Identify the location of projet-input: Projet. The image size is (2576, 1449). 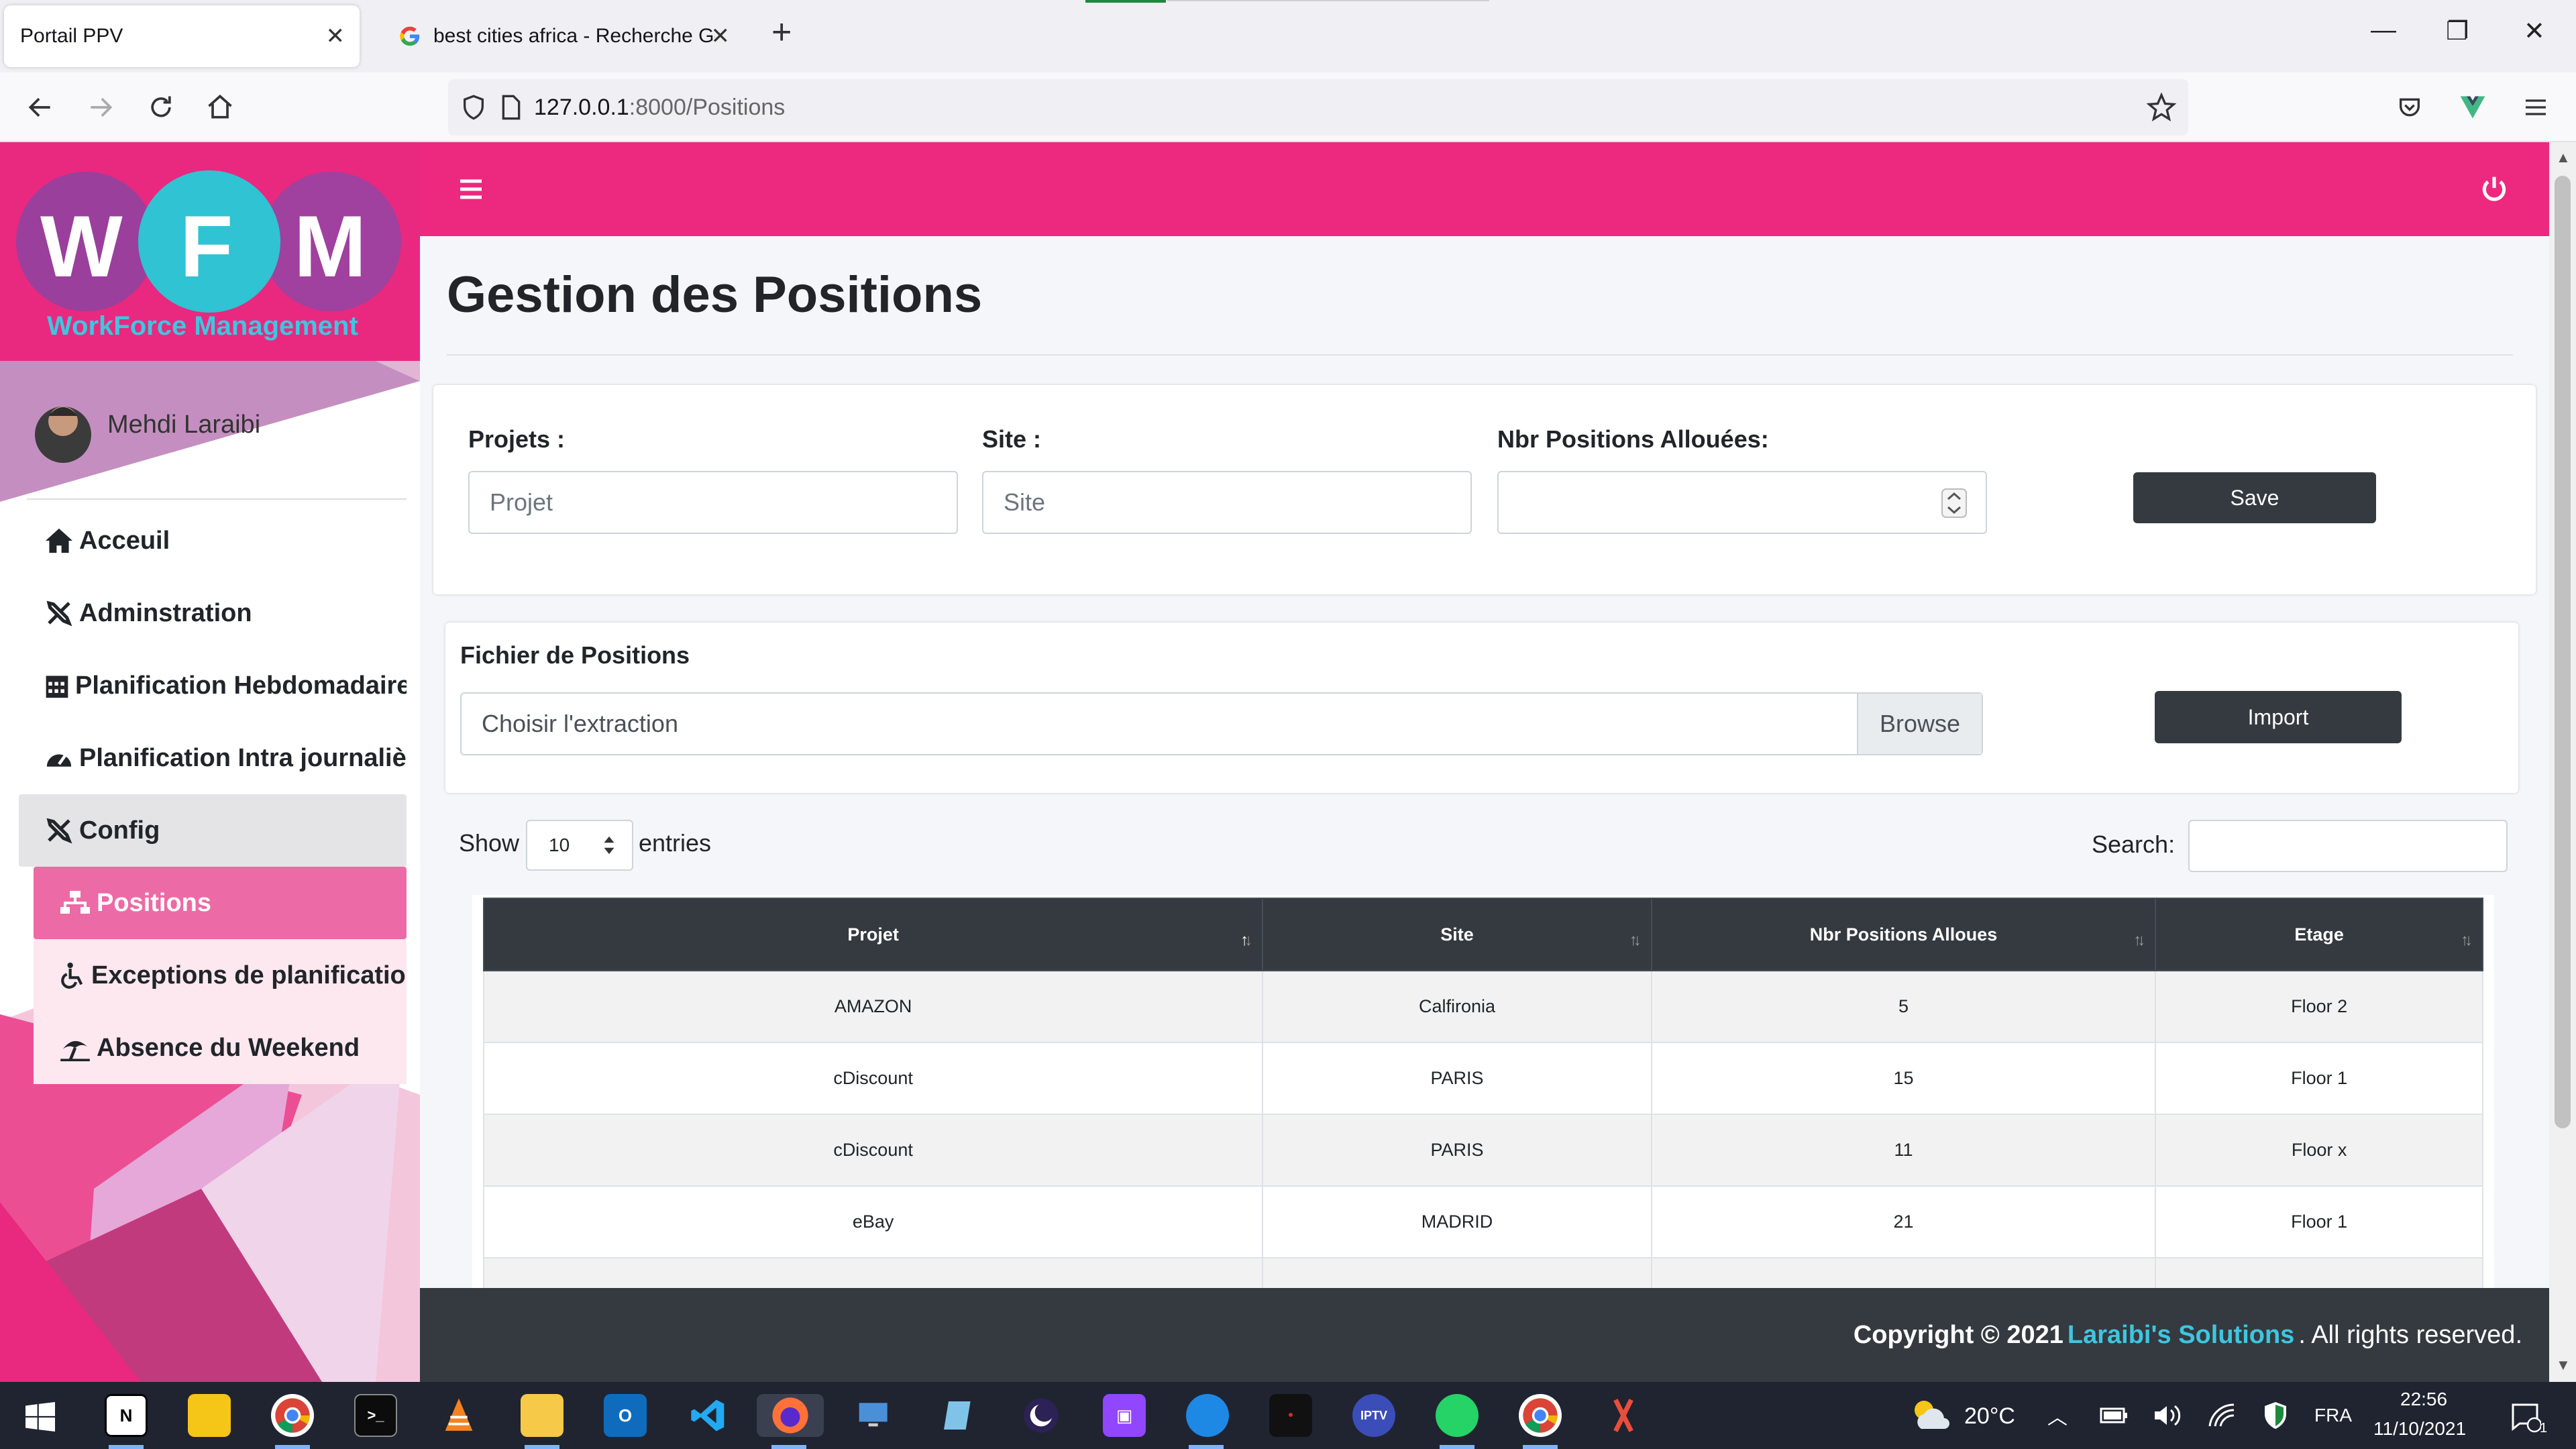
(713, 502).